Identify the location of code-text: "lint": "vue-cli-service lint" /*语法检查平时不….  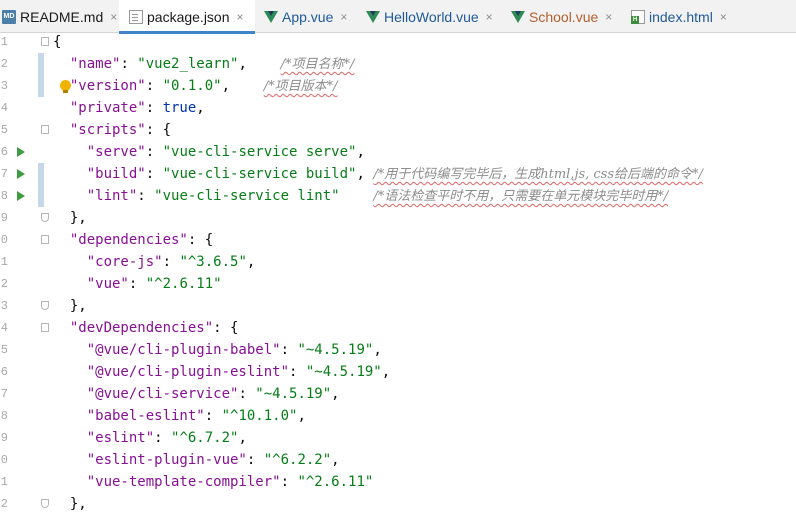
(377, 196).